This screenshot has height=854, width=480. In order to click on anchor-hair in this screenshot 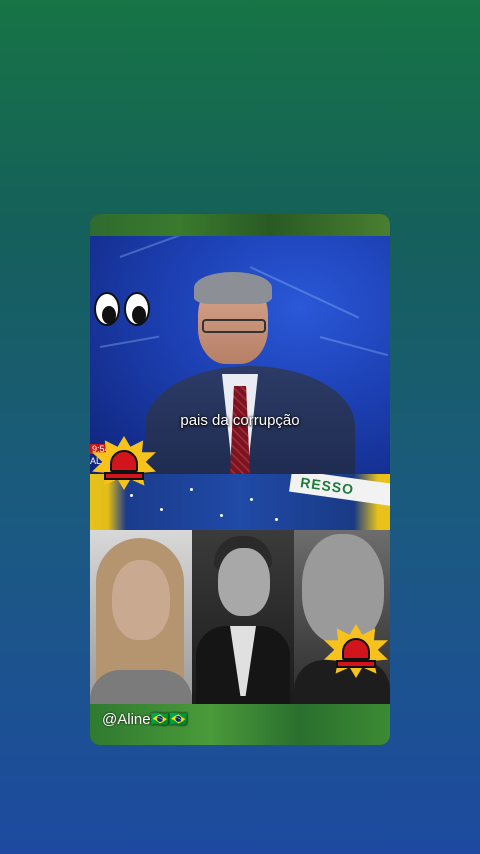, I will do `click(233, 288)`.